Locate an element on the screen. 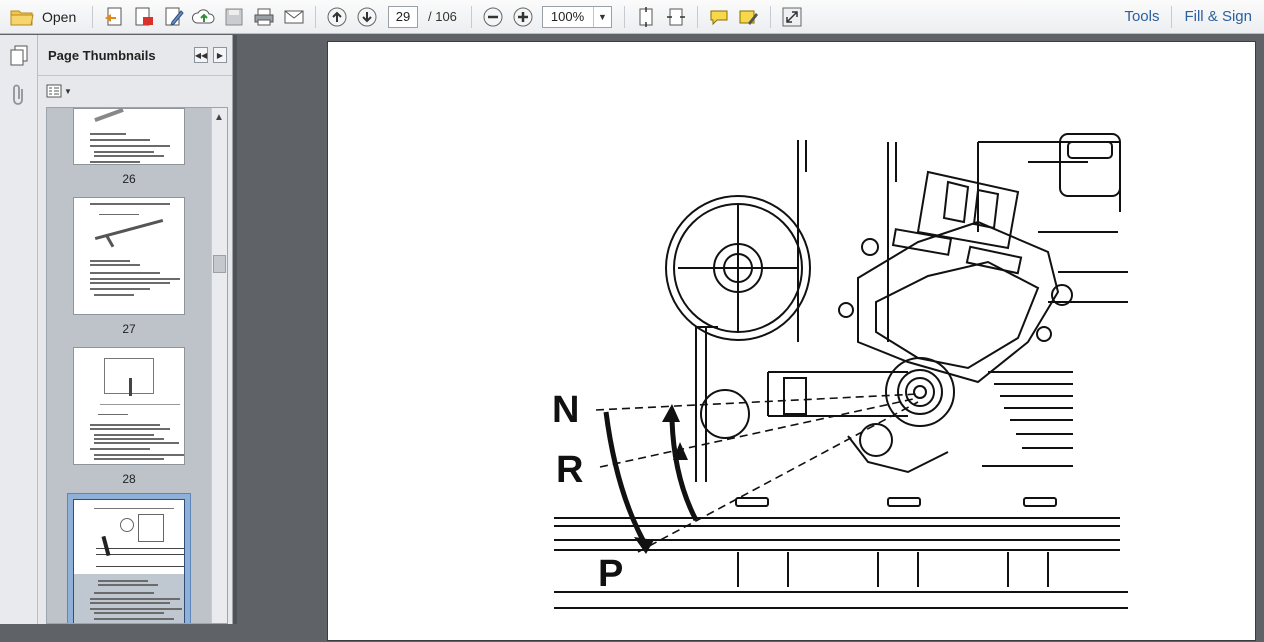 Image resolution: width=1264 pixels, height=642 pixels. thumbnail-list: 26 27 28 ▲ is located at coordinates (137, 365).